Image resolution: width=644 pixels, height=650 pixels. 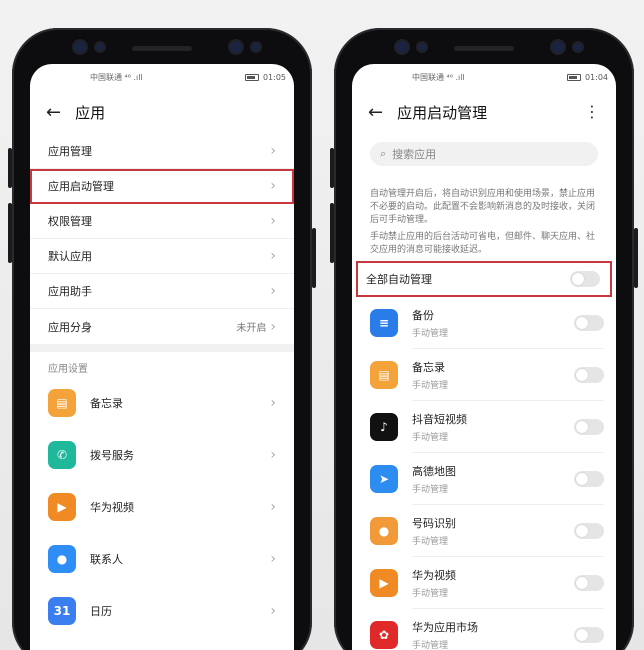 I want to click on auto-manage-all-row: 全部自动管理, so click(x=484, y=279).